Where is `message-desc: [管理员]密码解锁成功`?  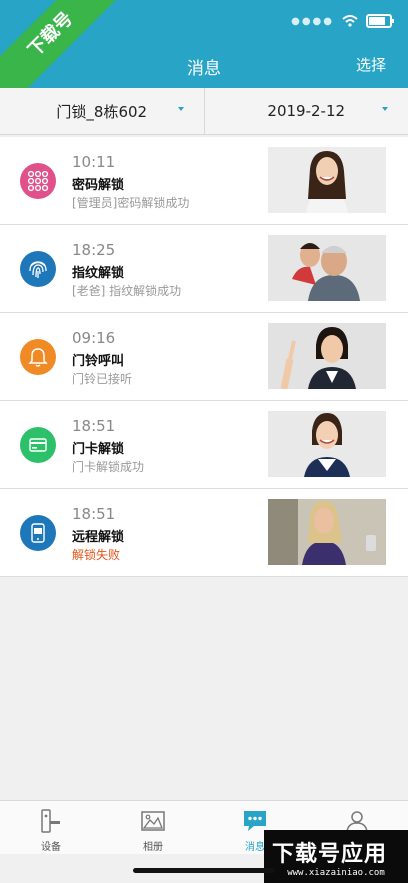
message-desc: [管理员]密码解锁成功 is located at coordinates (131, 203).